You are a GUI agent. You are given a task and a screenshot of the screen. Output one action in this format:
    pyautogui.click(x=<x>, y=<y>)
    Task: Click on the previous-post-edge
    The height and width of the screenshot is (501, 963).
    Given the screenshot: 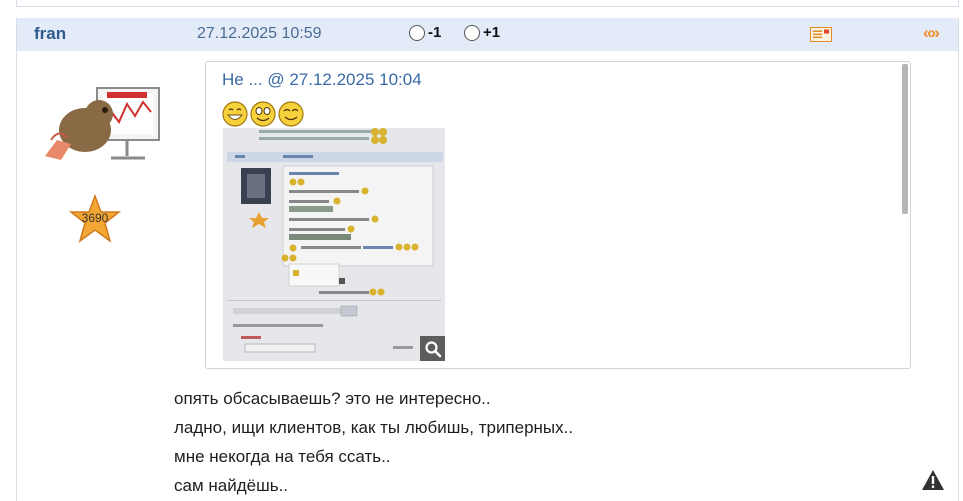 What is the action you would take?
    pyautogui.click(x=487, y=3)
    